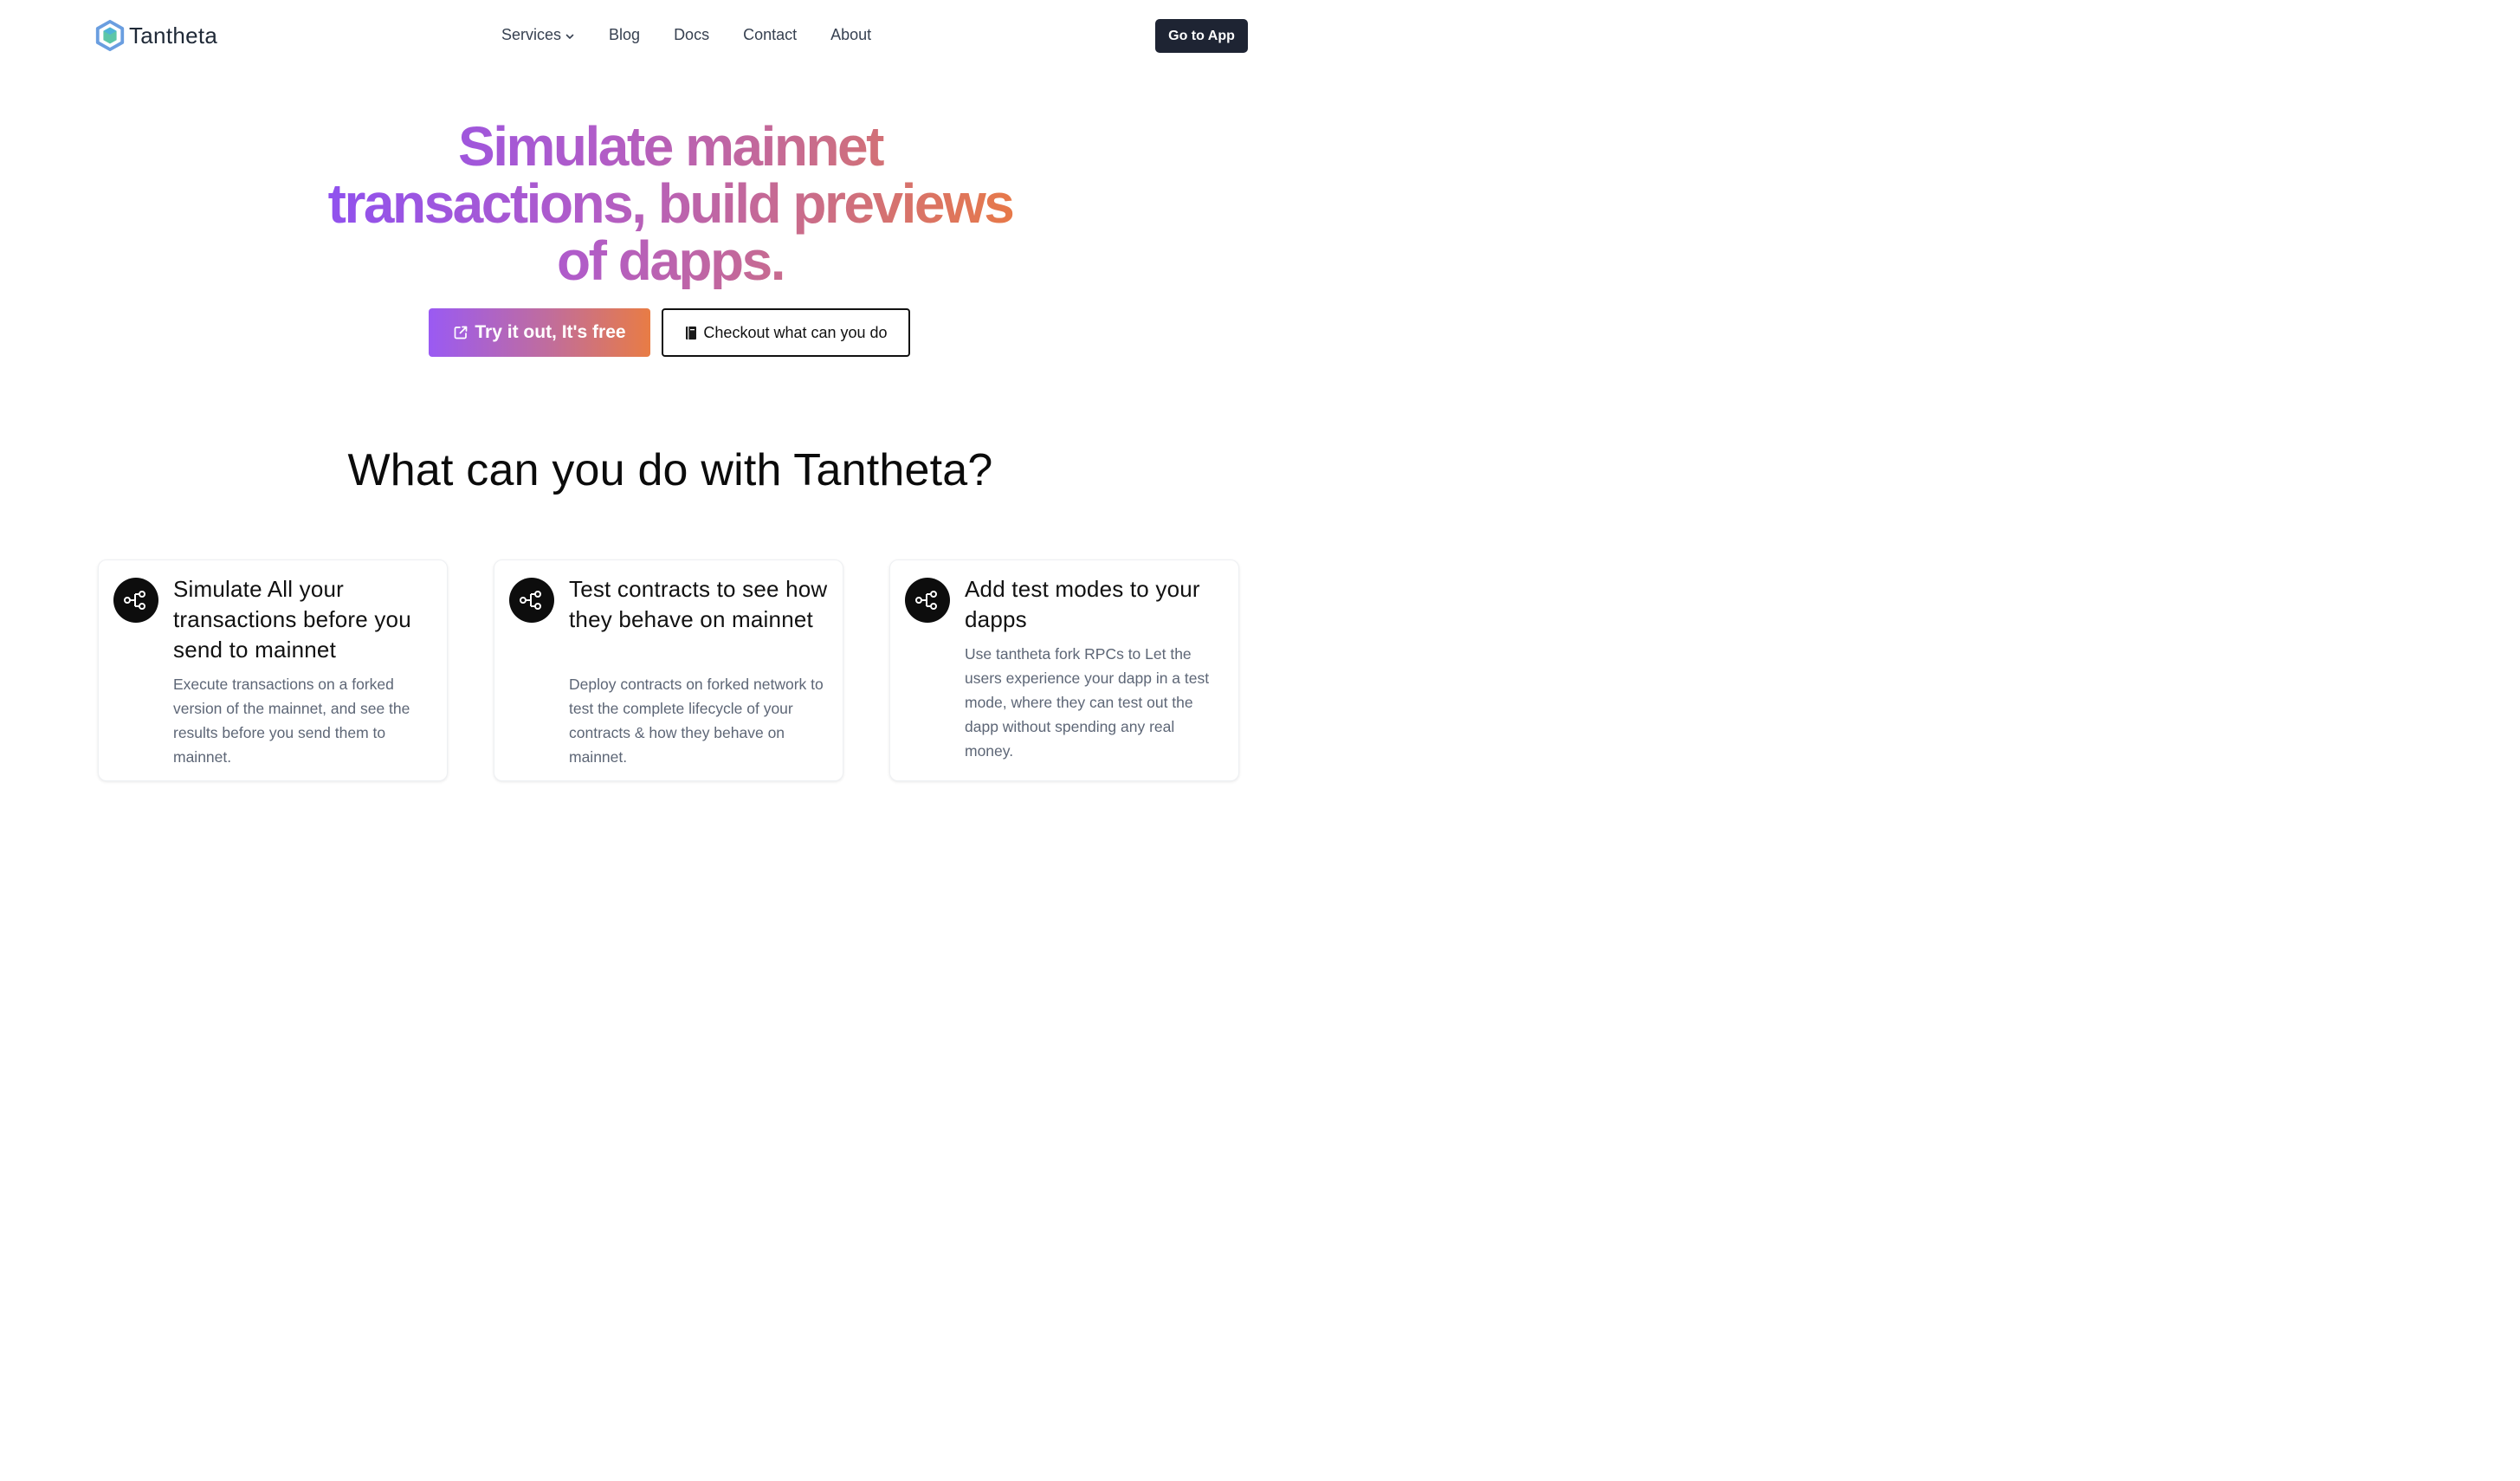 The height and width of the screenshot is (1481, 2520). I want to click on brand-name: Tantheta, so click(173, 35).